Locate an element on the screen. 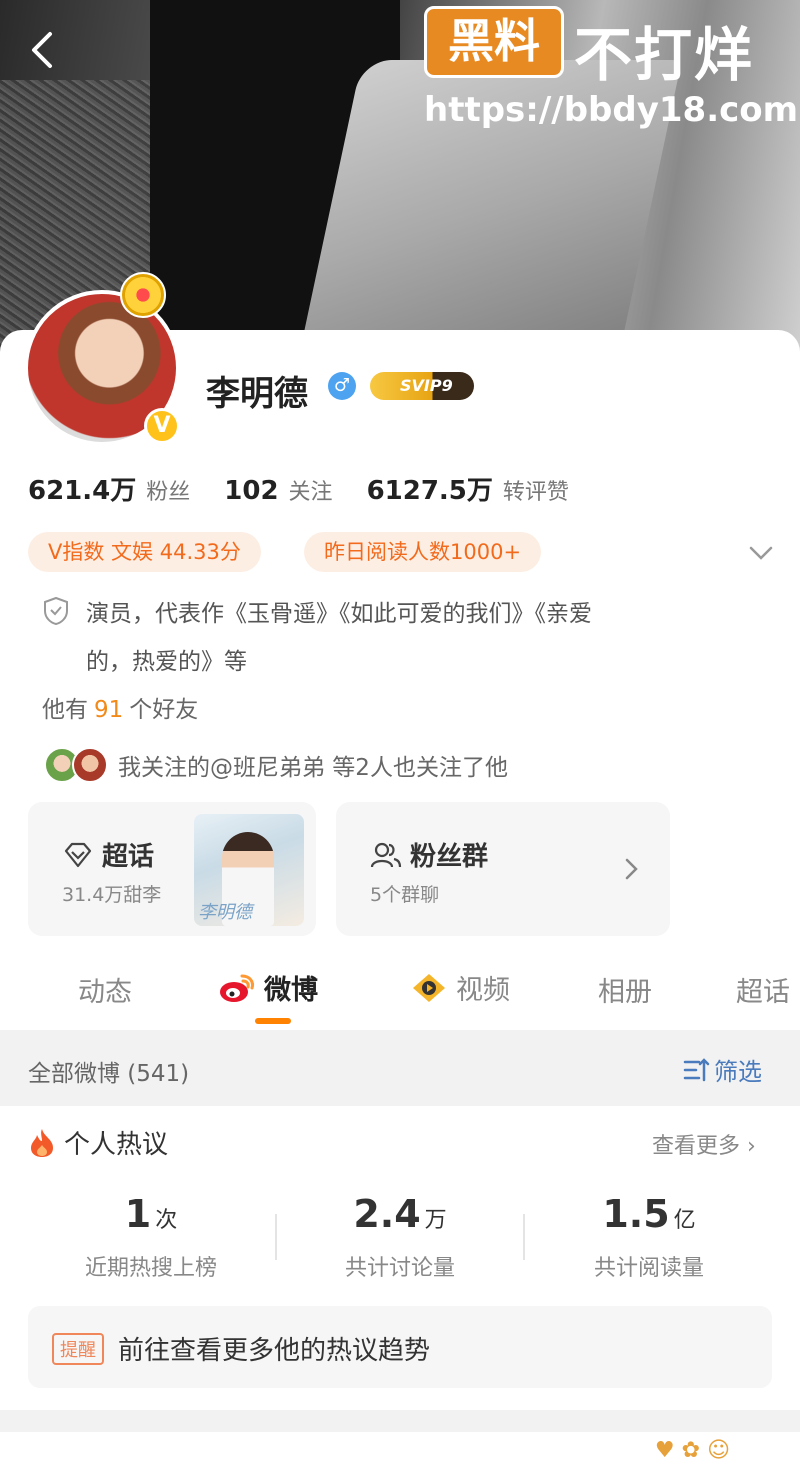 The width and height of the screenshot is (800, 1462). thumbnail-caption: 李明德 is located at coordinates (225, 912).